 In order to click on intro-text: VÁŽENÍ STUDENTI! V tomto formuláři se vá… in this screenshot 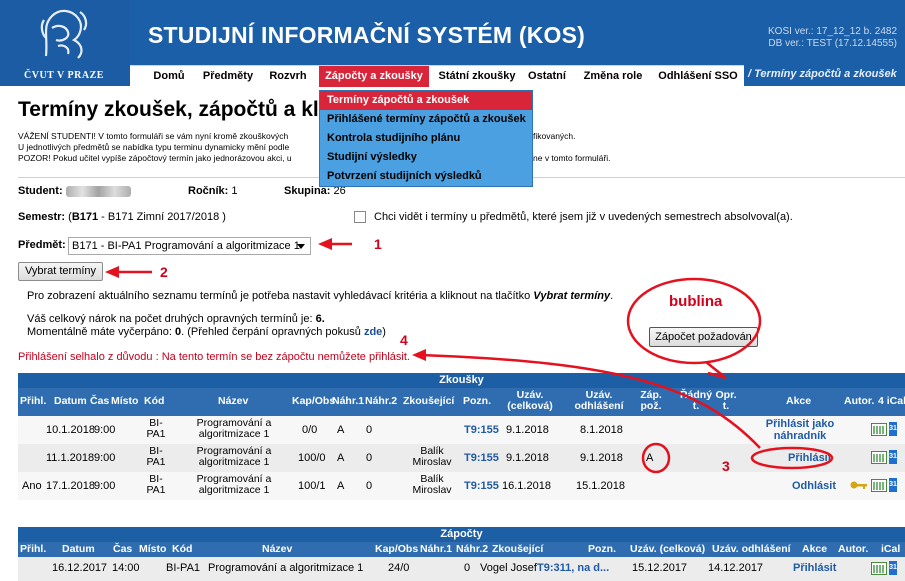, I will do `click(168, 147)`.